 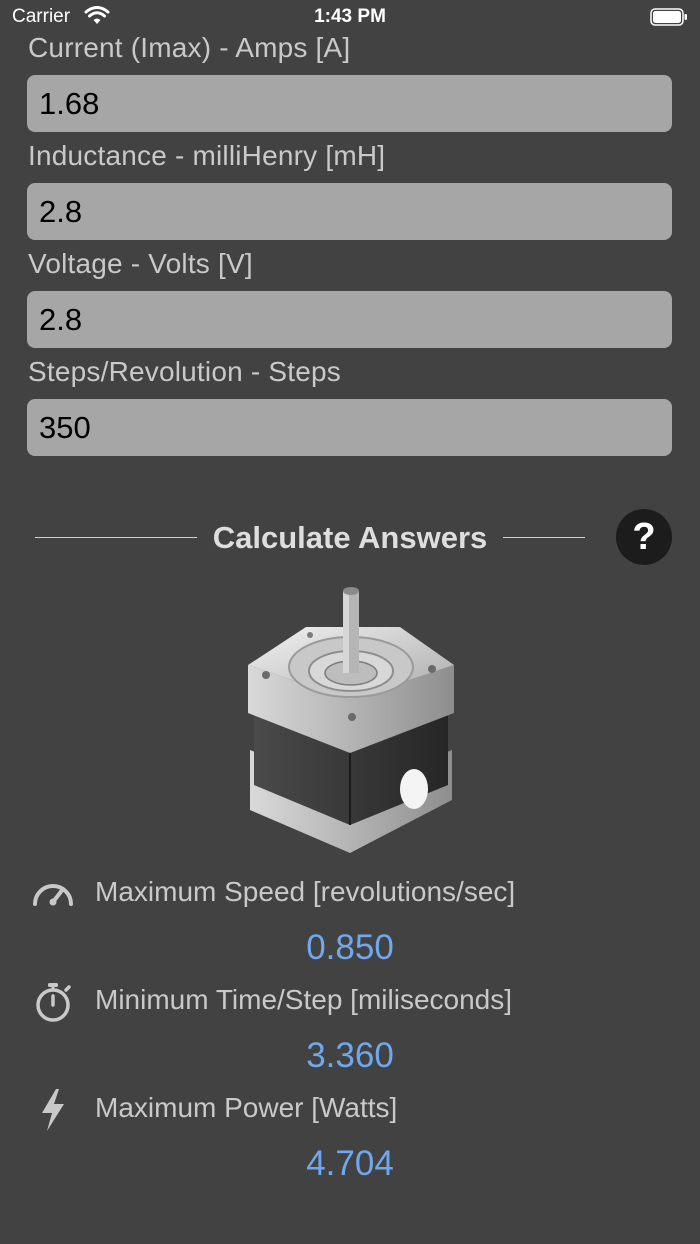 What do you see at coordinates (349, 211) in the screenshot?
I see `inductance-input` at bounding box center [349, 211].